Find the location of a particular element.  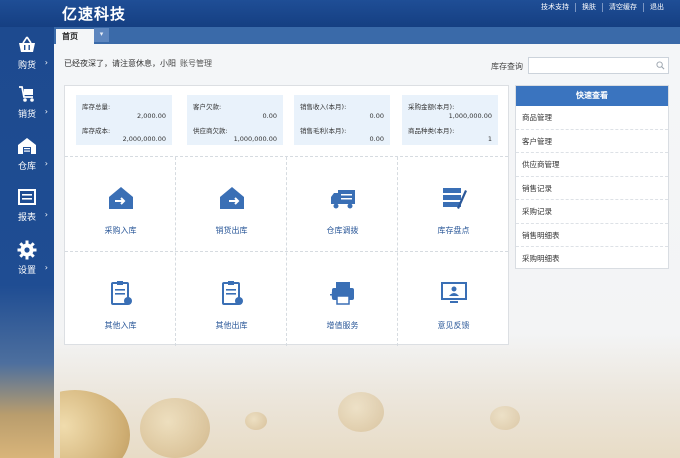

action-warehouse-transfer: 仓库调拨 is located at coordinates (342, 204).